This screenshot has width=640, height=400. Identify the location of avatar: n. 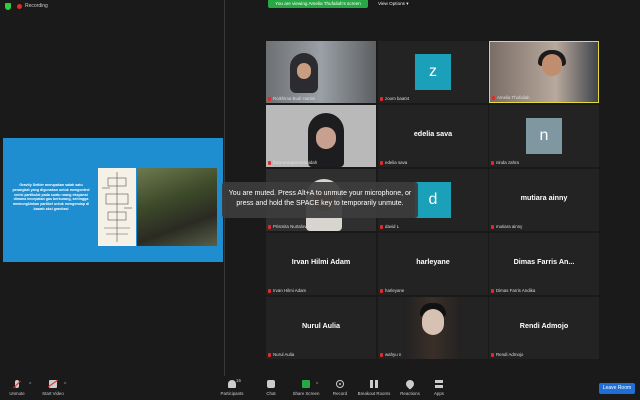
(544, 136).